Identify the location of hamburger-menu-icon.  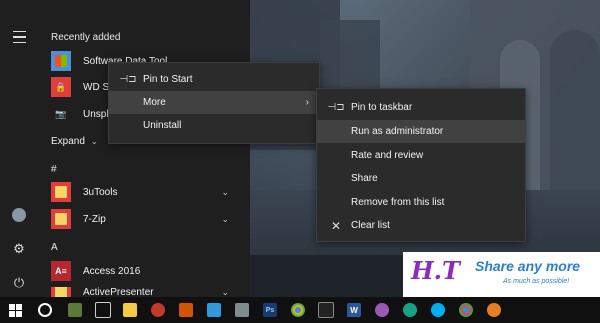
(19, 37).